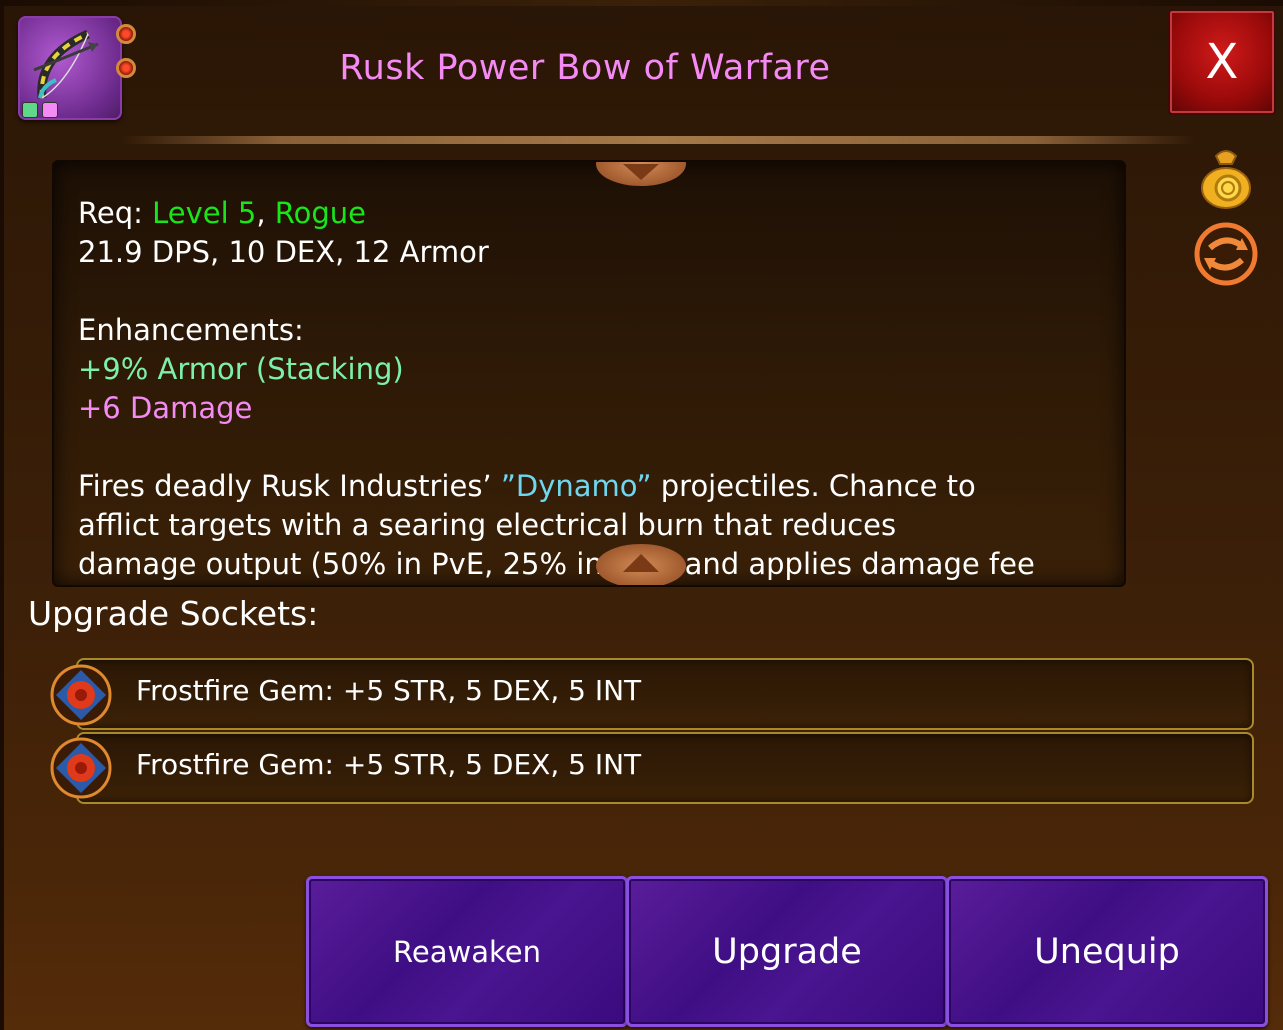 This screenshot has width=1283, height=1030. Describe the element at coordinates (66, 64) in the screenshot. I see `bow-icon` at that location.